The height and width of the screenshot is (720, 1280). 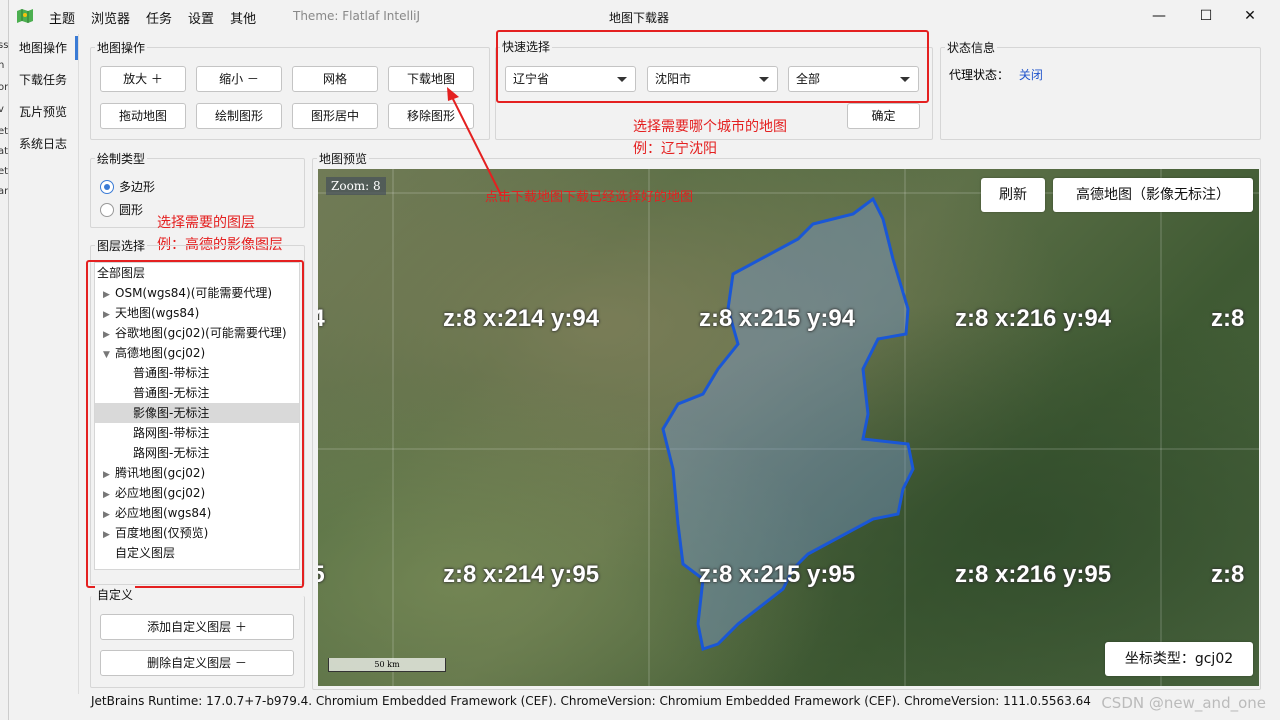 What do you see at coordinates (1250, 16) in the screenshot?
I see `close-button: ✕` at bounding box center [1250, 16].